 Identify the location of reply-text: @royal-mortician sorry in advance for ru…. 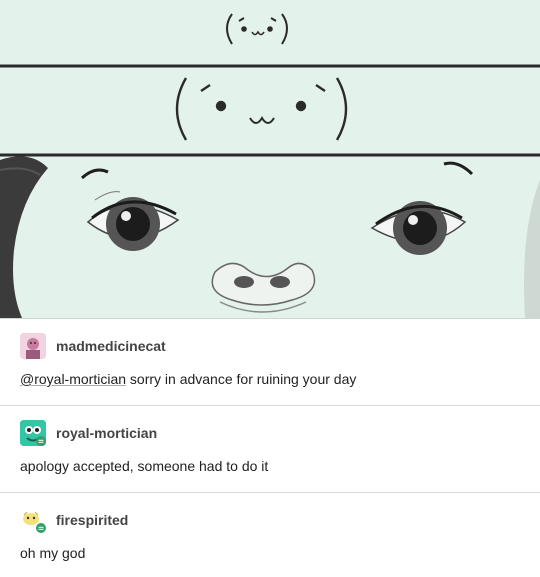
(188, 379).